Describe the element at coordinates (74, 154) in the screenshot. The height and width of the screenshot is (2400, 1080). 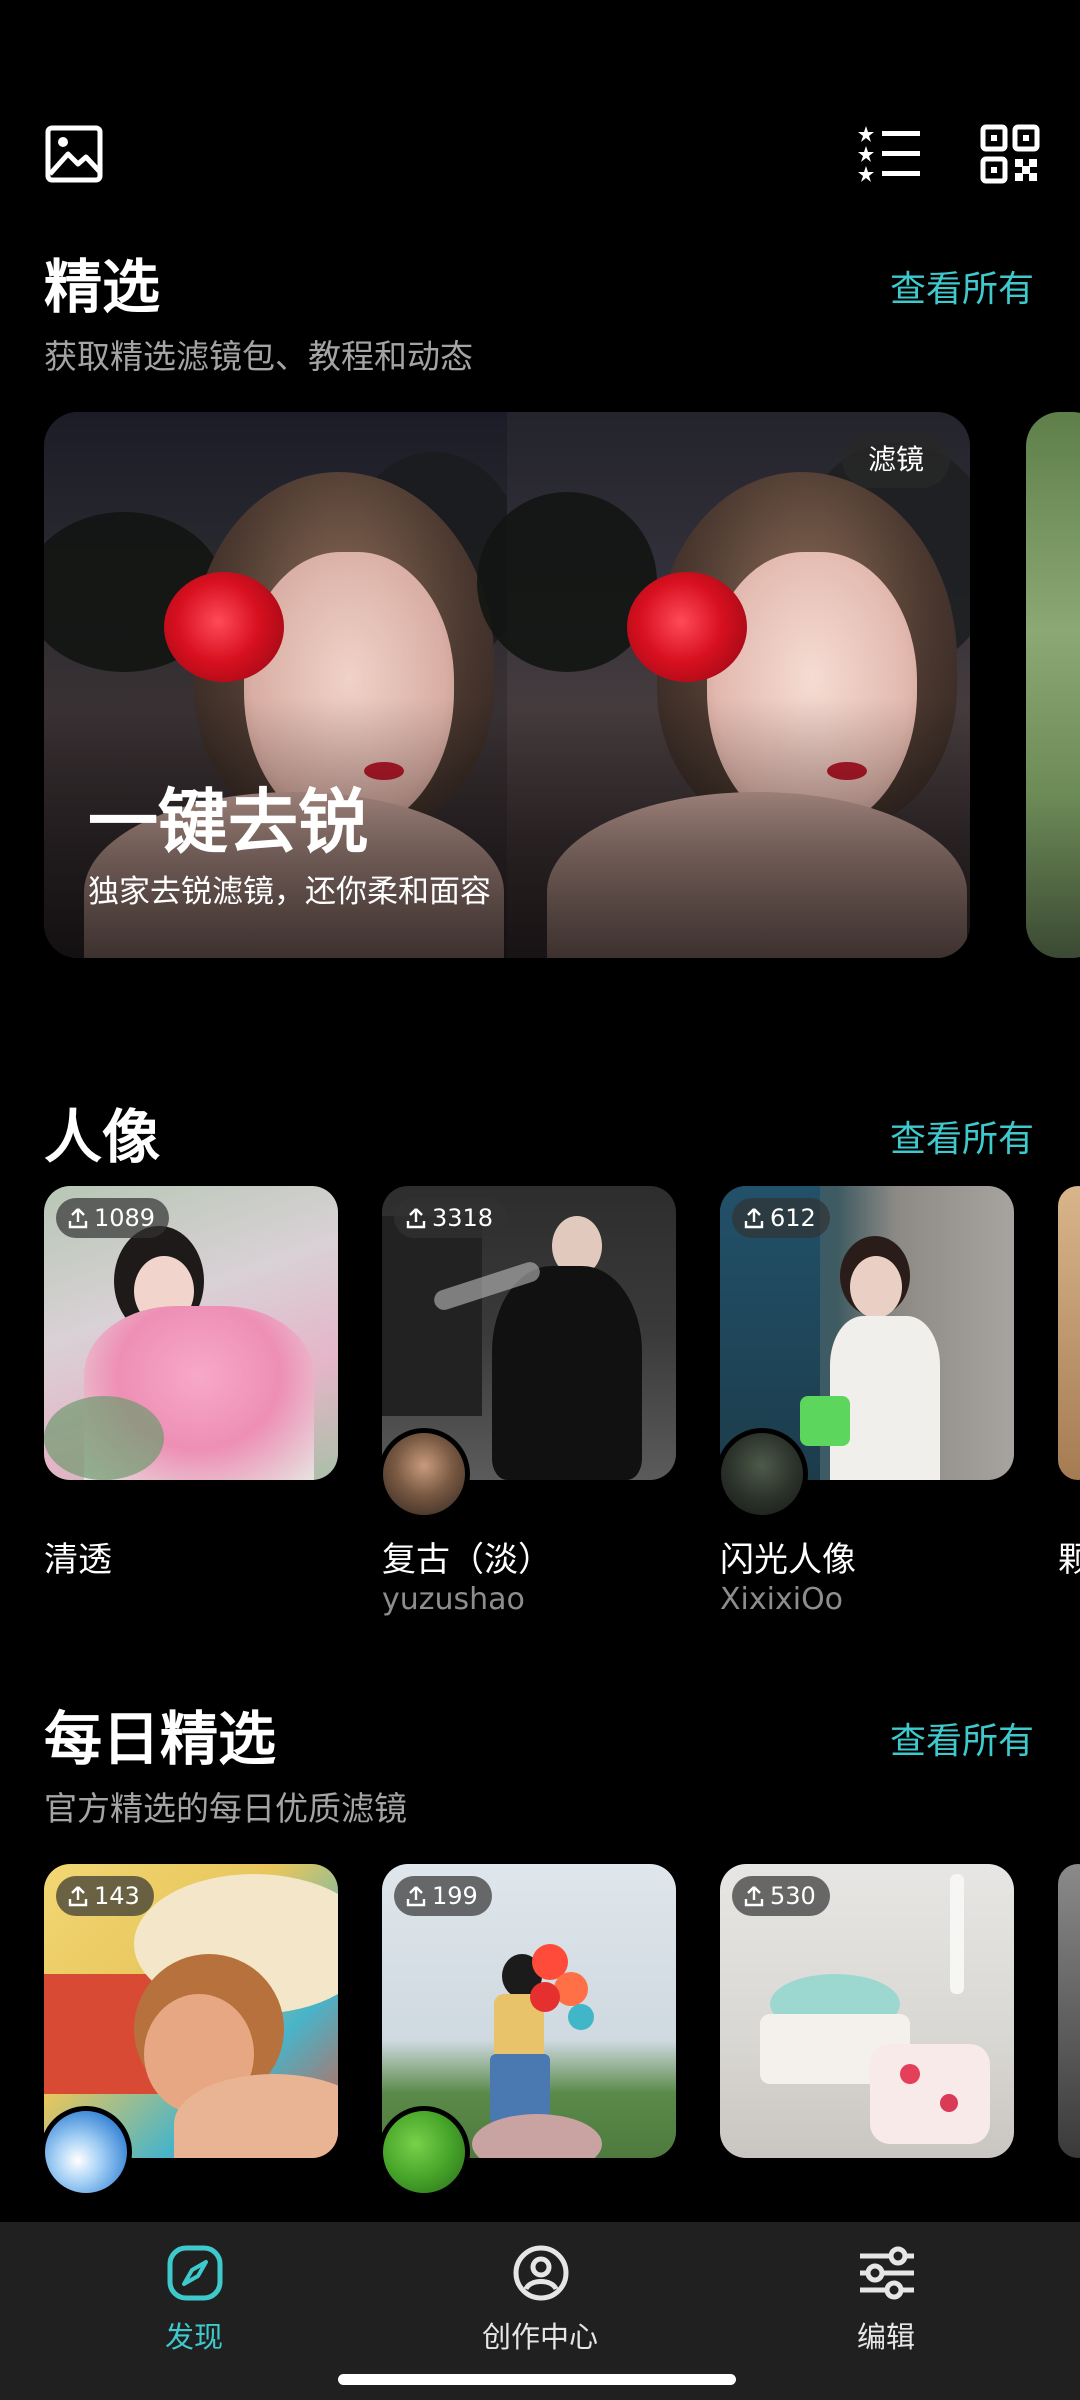
I see `gallery-icon` at that location.